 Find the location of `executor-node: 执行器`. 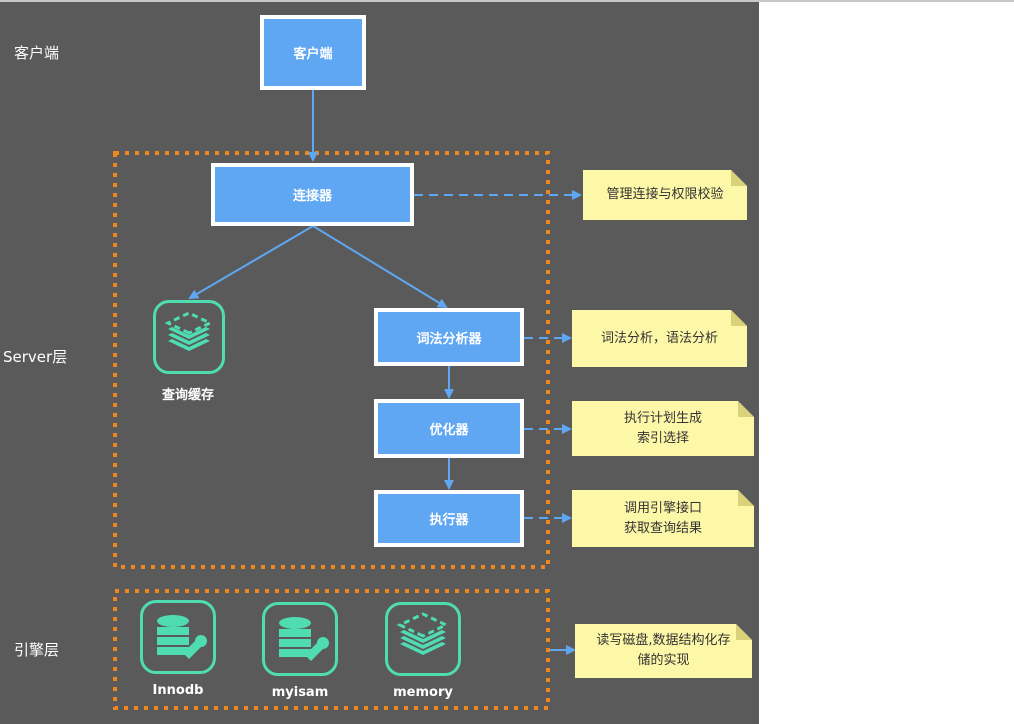

executor-node: 执行器 is located at coordinates (449, 518).